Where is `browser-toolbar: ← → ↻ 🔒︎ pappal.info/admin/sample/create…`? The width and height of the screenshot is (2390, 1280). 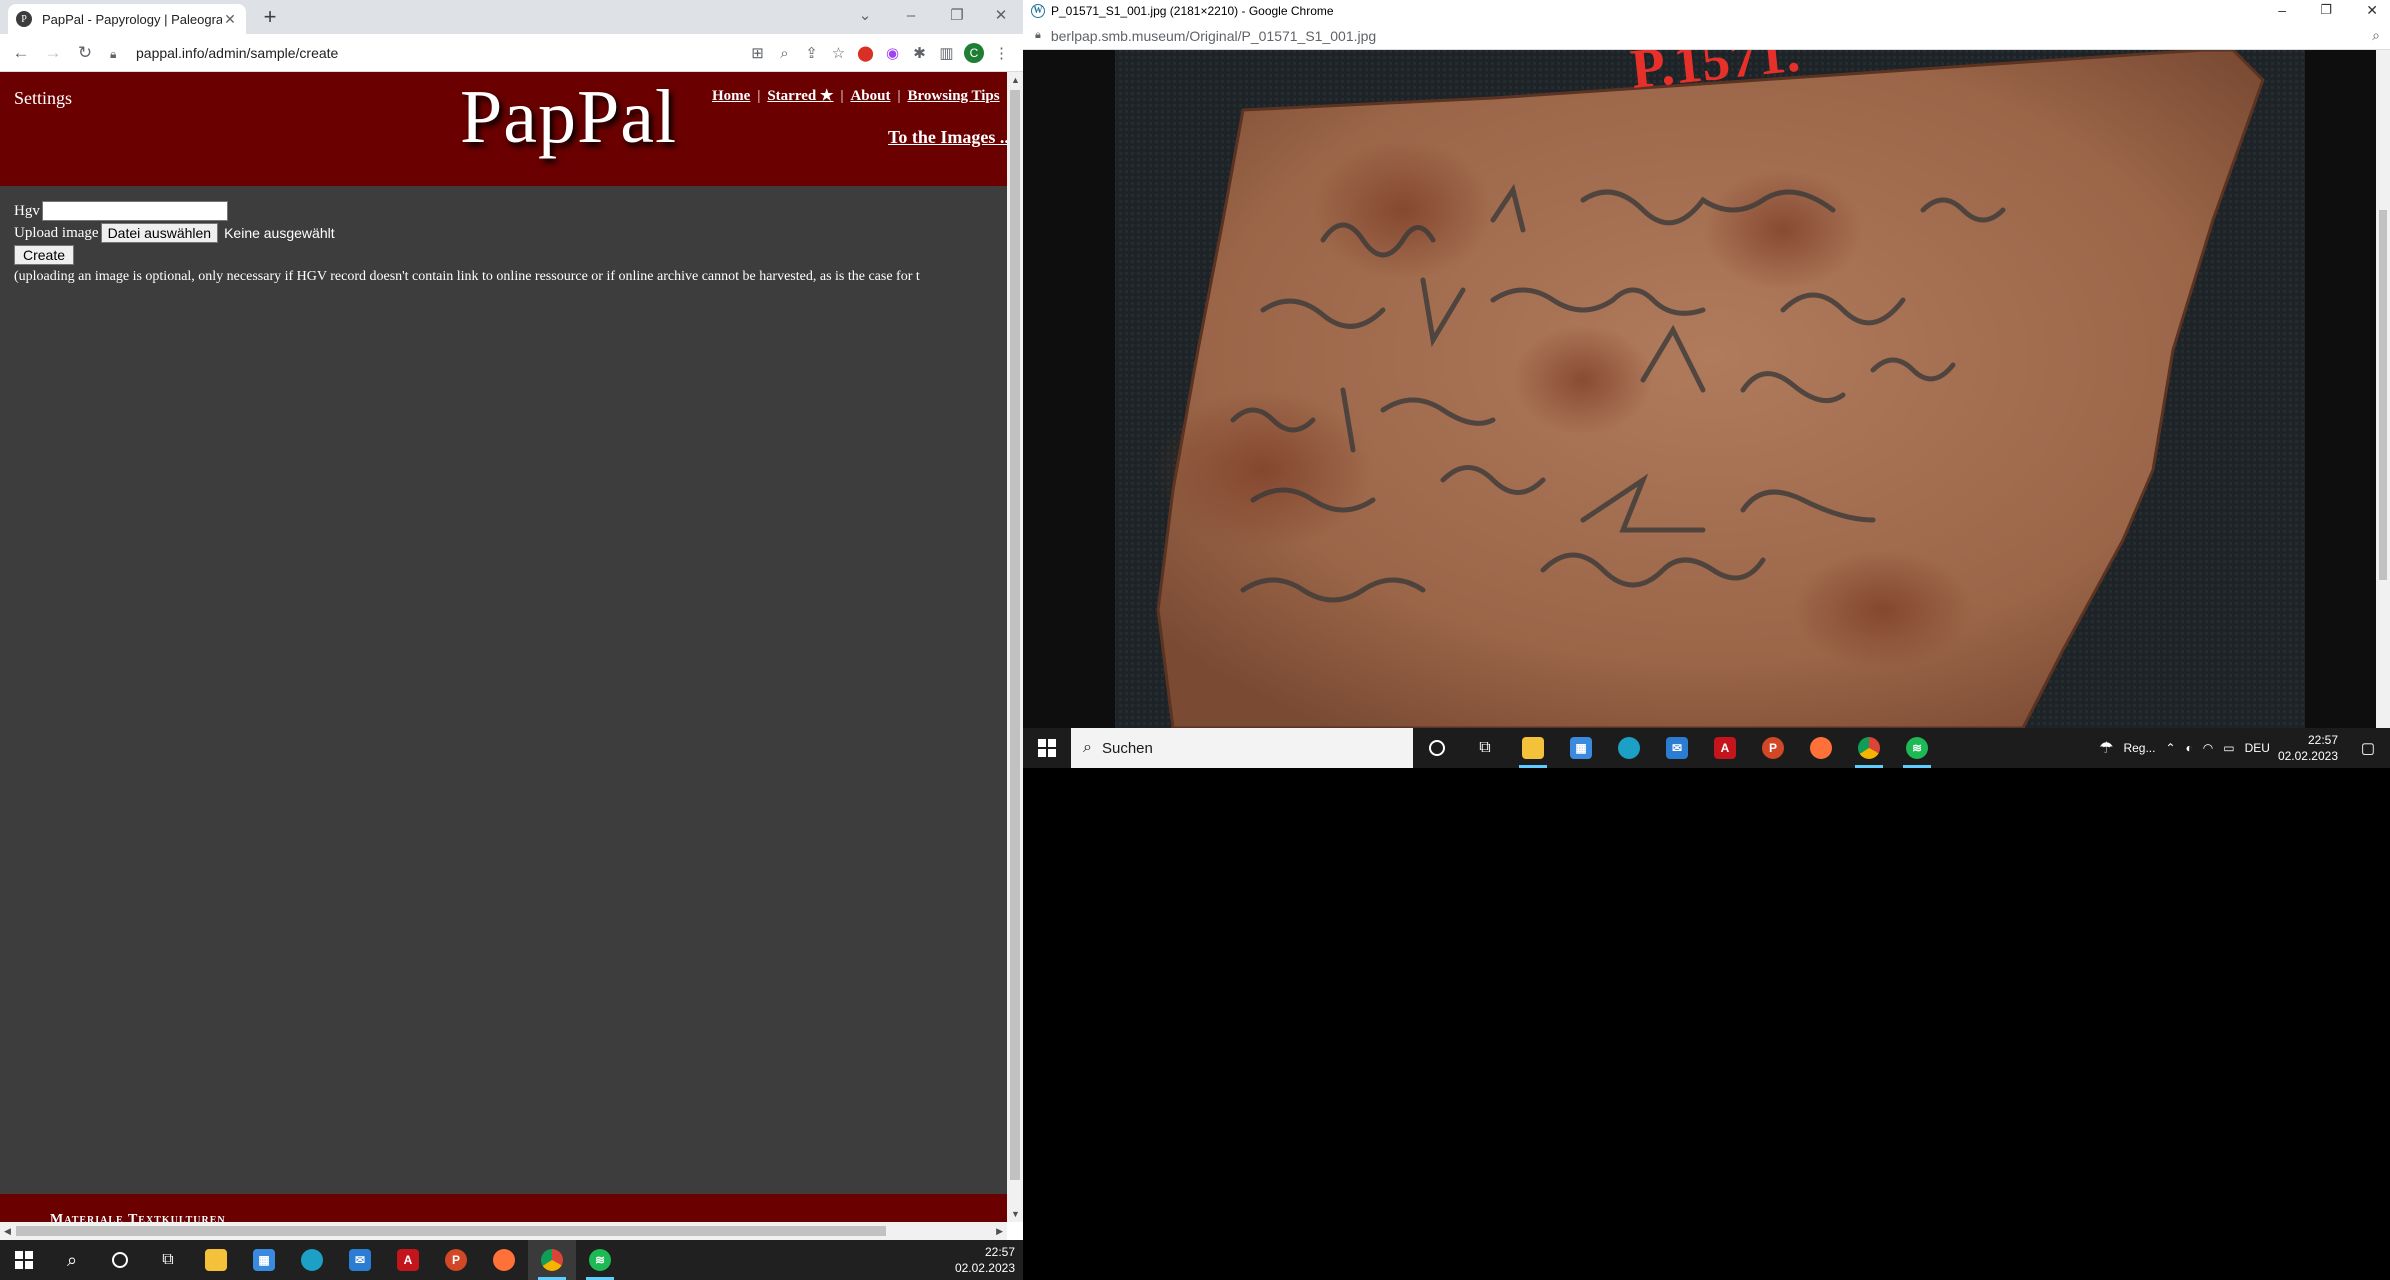 browser-toolbar: ← → ↻ 🔒︎ pappal.info/admin/sample/create… is located at coordinates (511, 53).